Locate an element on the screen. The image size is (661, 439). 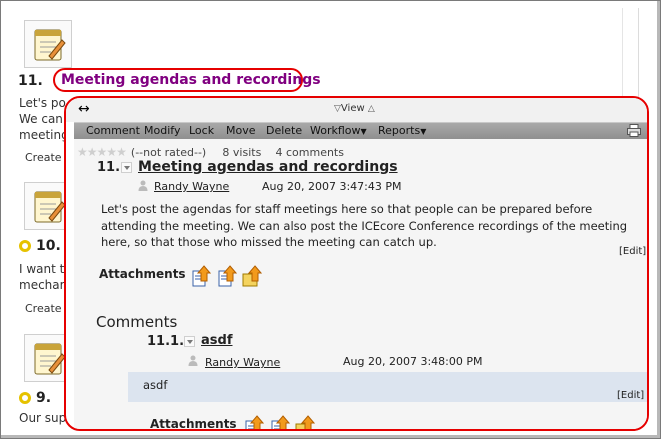
workflow-menu: Workflow▼ is located at coordinates (338, 130).